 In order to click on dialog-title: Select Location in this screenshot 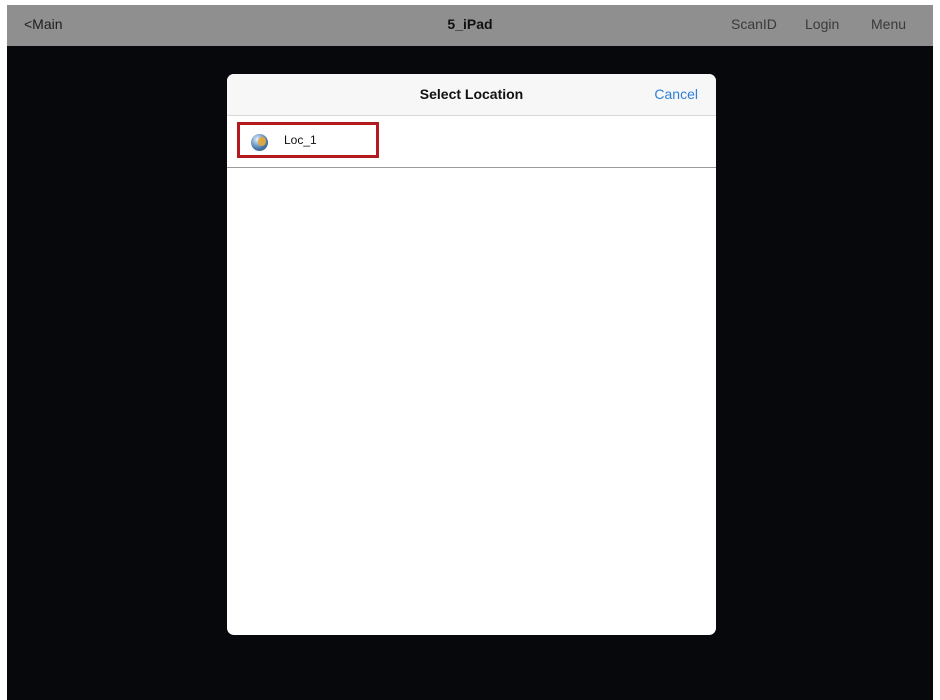, I will do `click(471, 94)`.